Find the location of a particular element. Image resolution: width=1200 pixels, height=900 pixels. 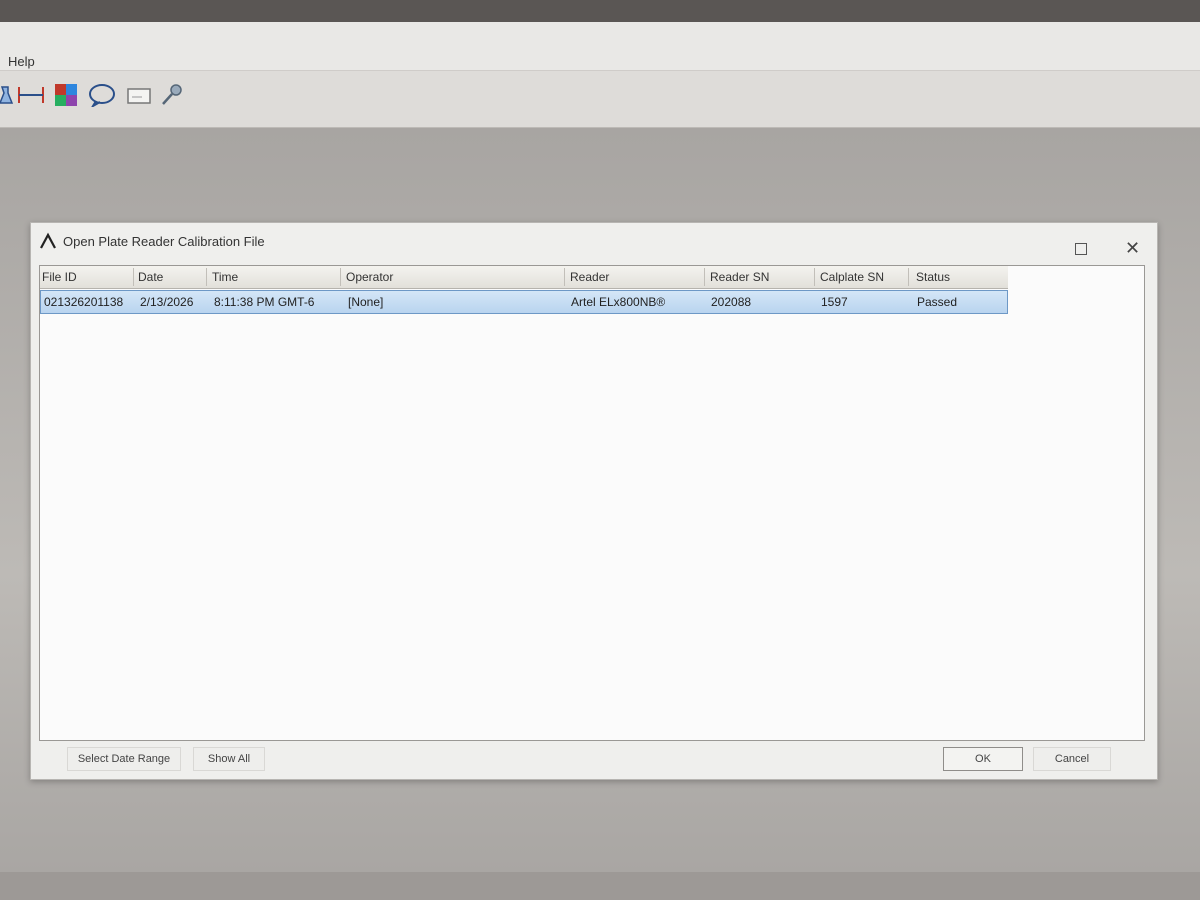

select-date-range-button: Select Date Range is located at coordinates (124, 759).